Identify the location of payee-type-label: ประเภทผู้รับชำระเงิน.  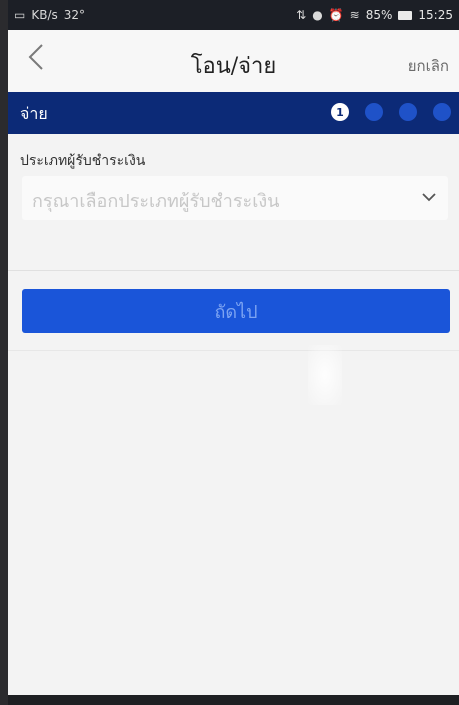
(83, 161).